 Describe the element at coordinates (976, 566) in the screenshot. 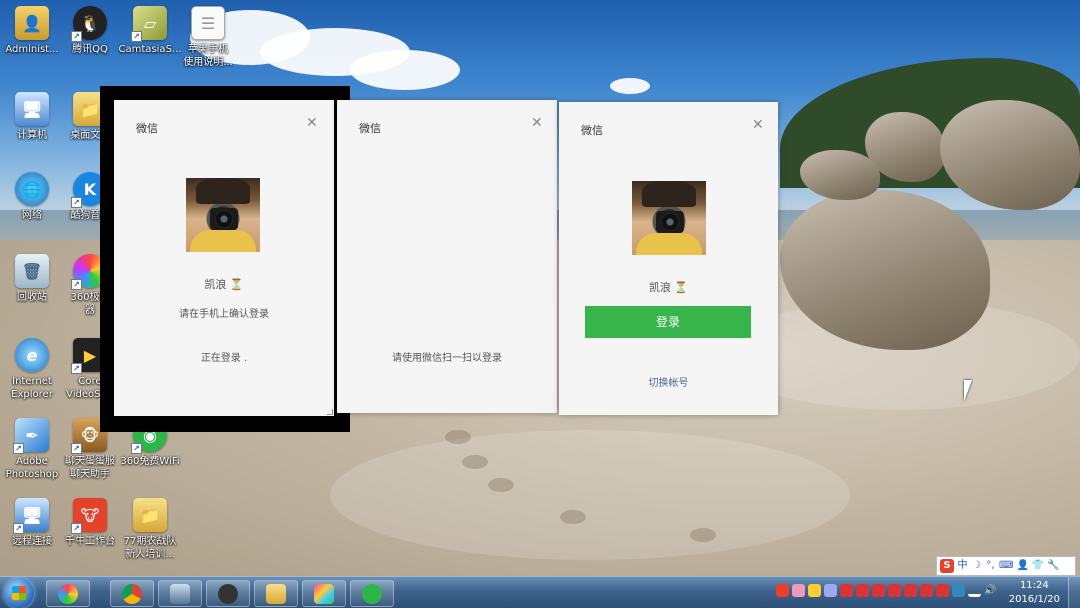

I see `moon-icon: ☽` at that location.